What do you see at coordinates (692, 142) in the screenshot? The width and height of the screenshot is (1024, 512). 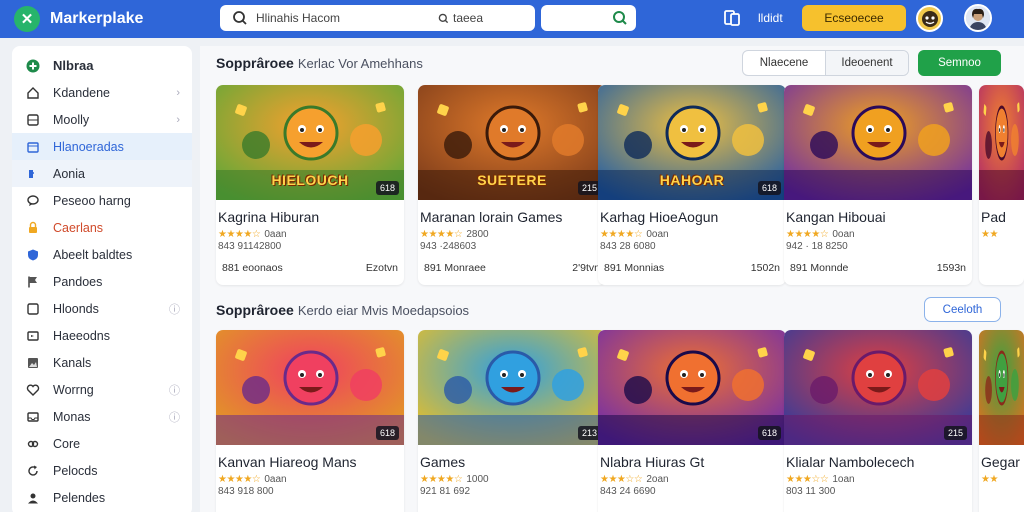 I see `game-thumbnail: HAHOAR 618` at bounding box center [692, 142].